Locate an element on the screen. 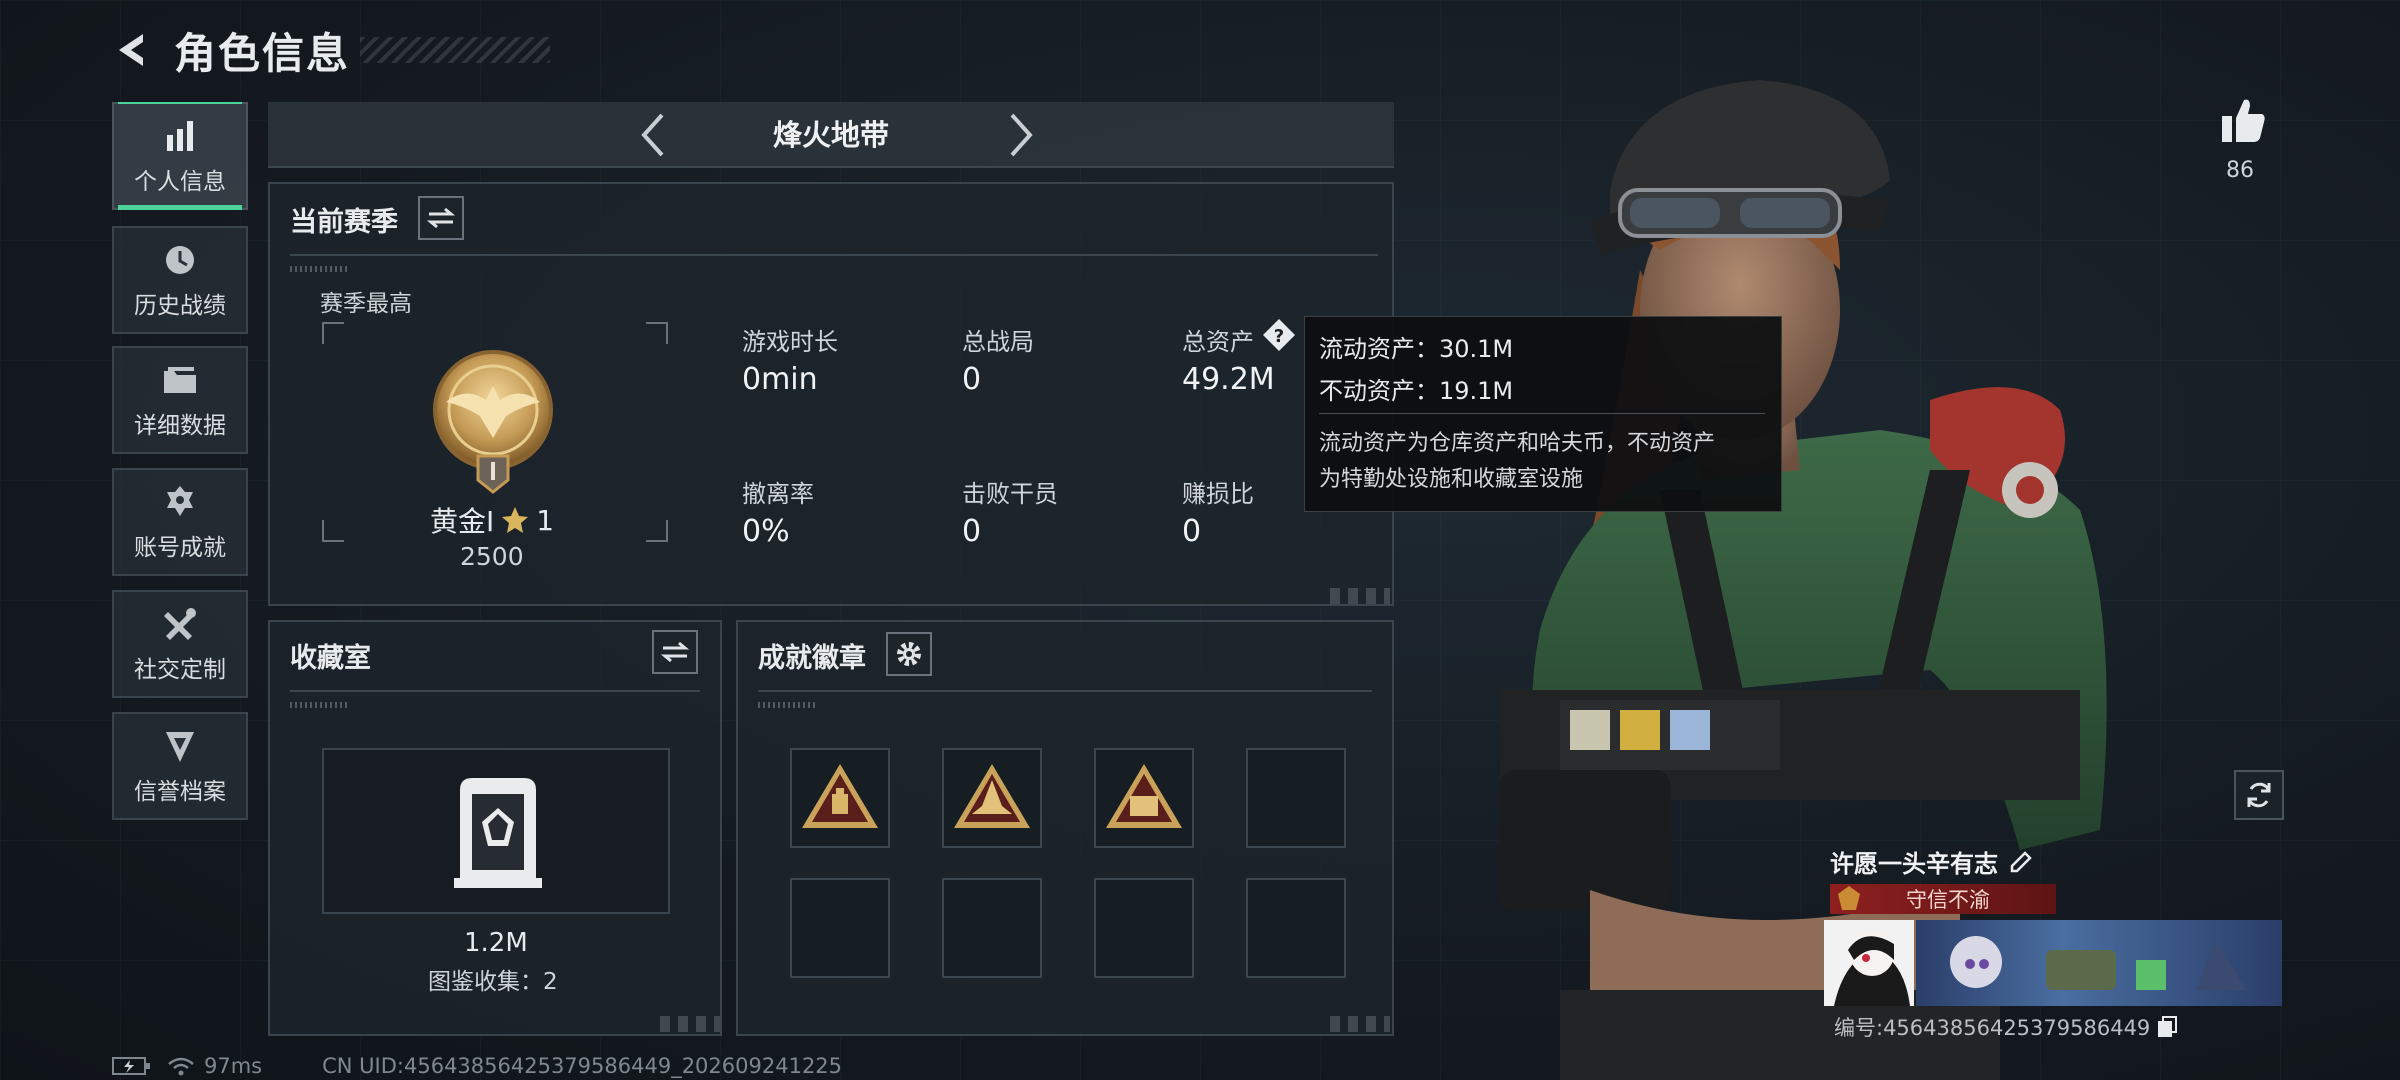 This screenshot has width=2400, height=1080. player-id-row: 编号:456438564253795864​49 is located at coordinates (2006, 1027).